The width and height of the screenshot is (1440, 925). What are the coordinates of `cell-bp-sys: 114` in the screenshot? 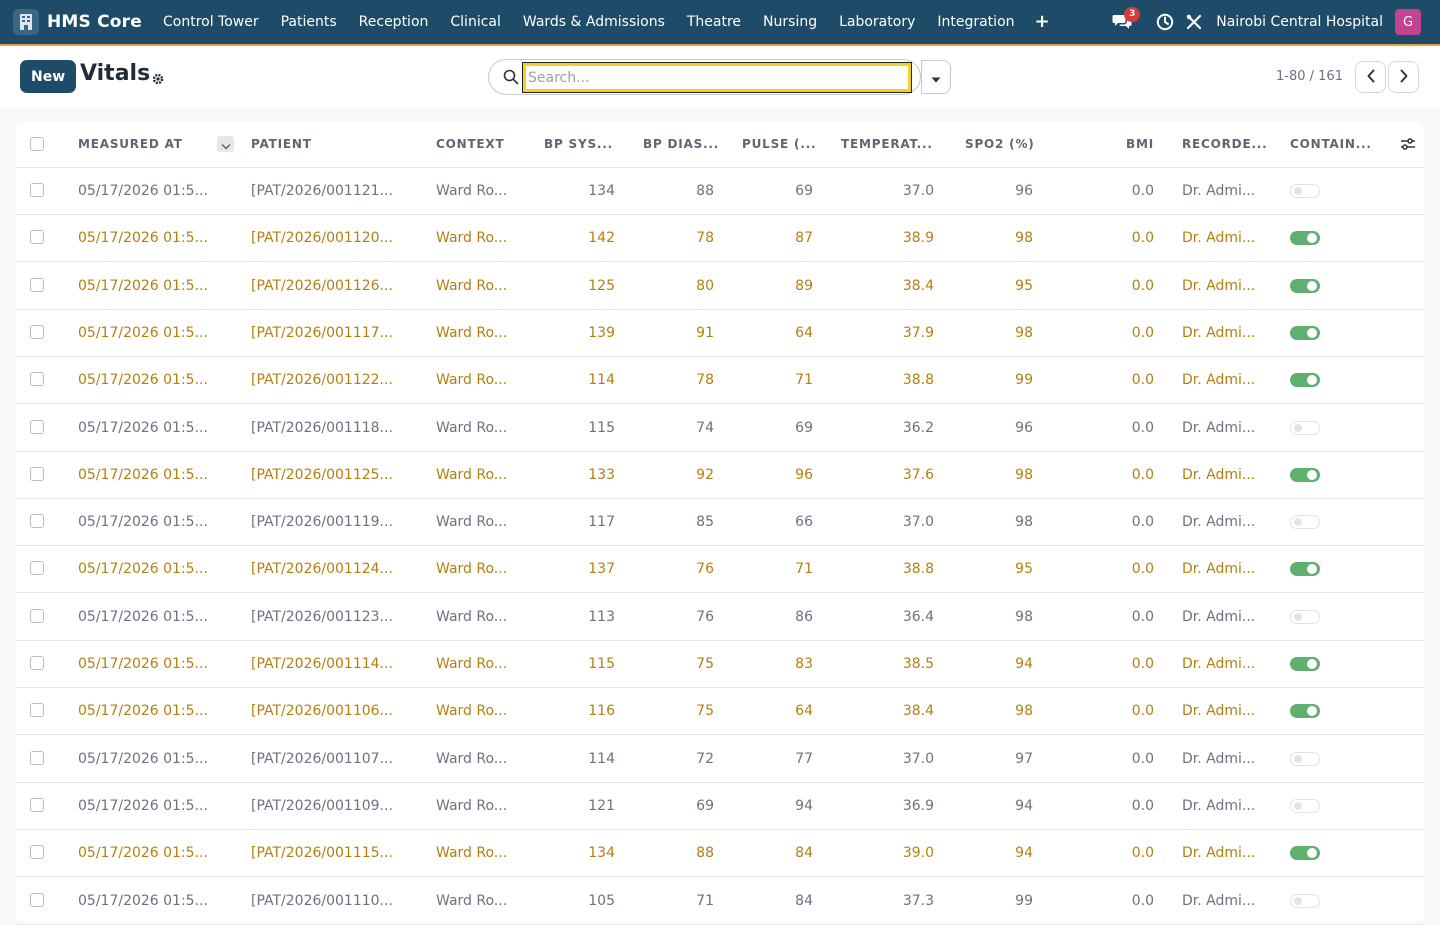 It's located at (601, 380).